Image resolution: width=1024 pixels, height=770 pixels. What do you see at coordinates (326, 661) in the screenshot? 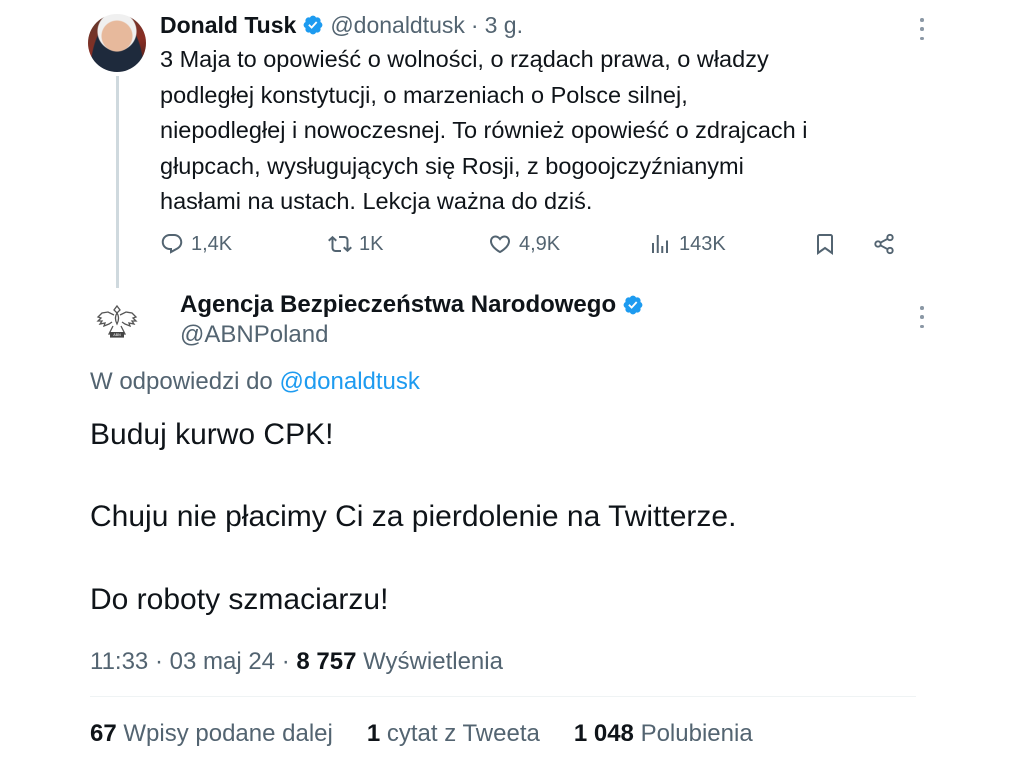
I see `views-count: 8 757` at bounding box center [326, 661].